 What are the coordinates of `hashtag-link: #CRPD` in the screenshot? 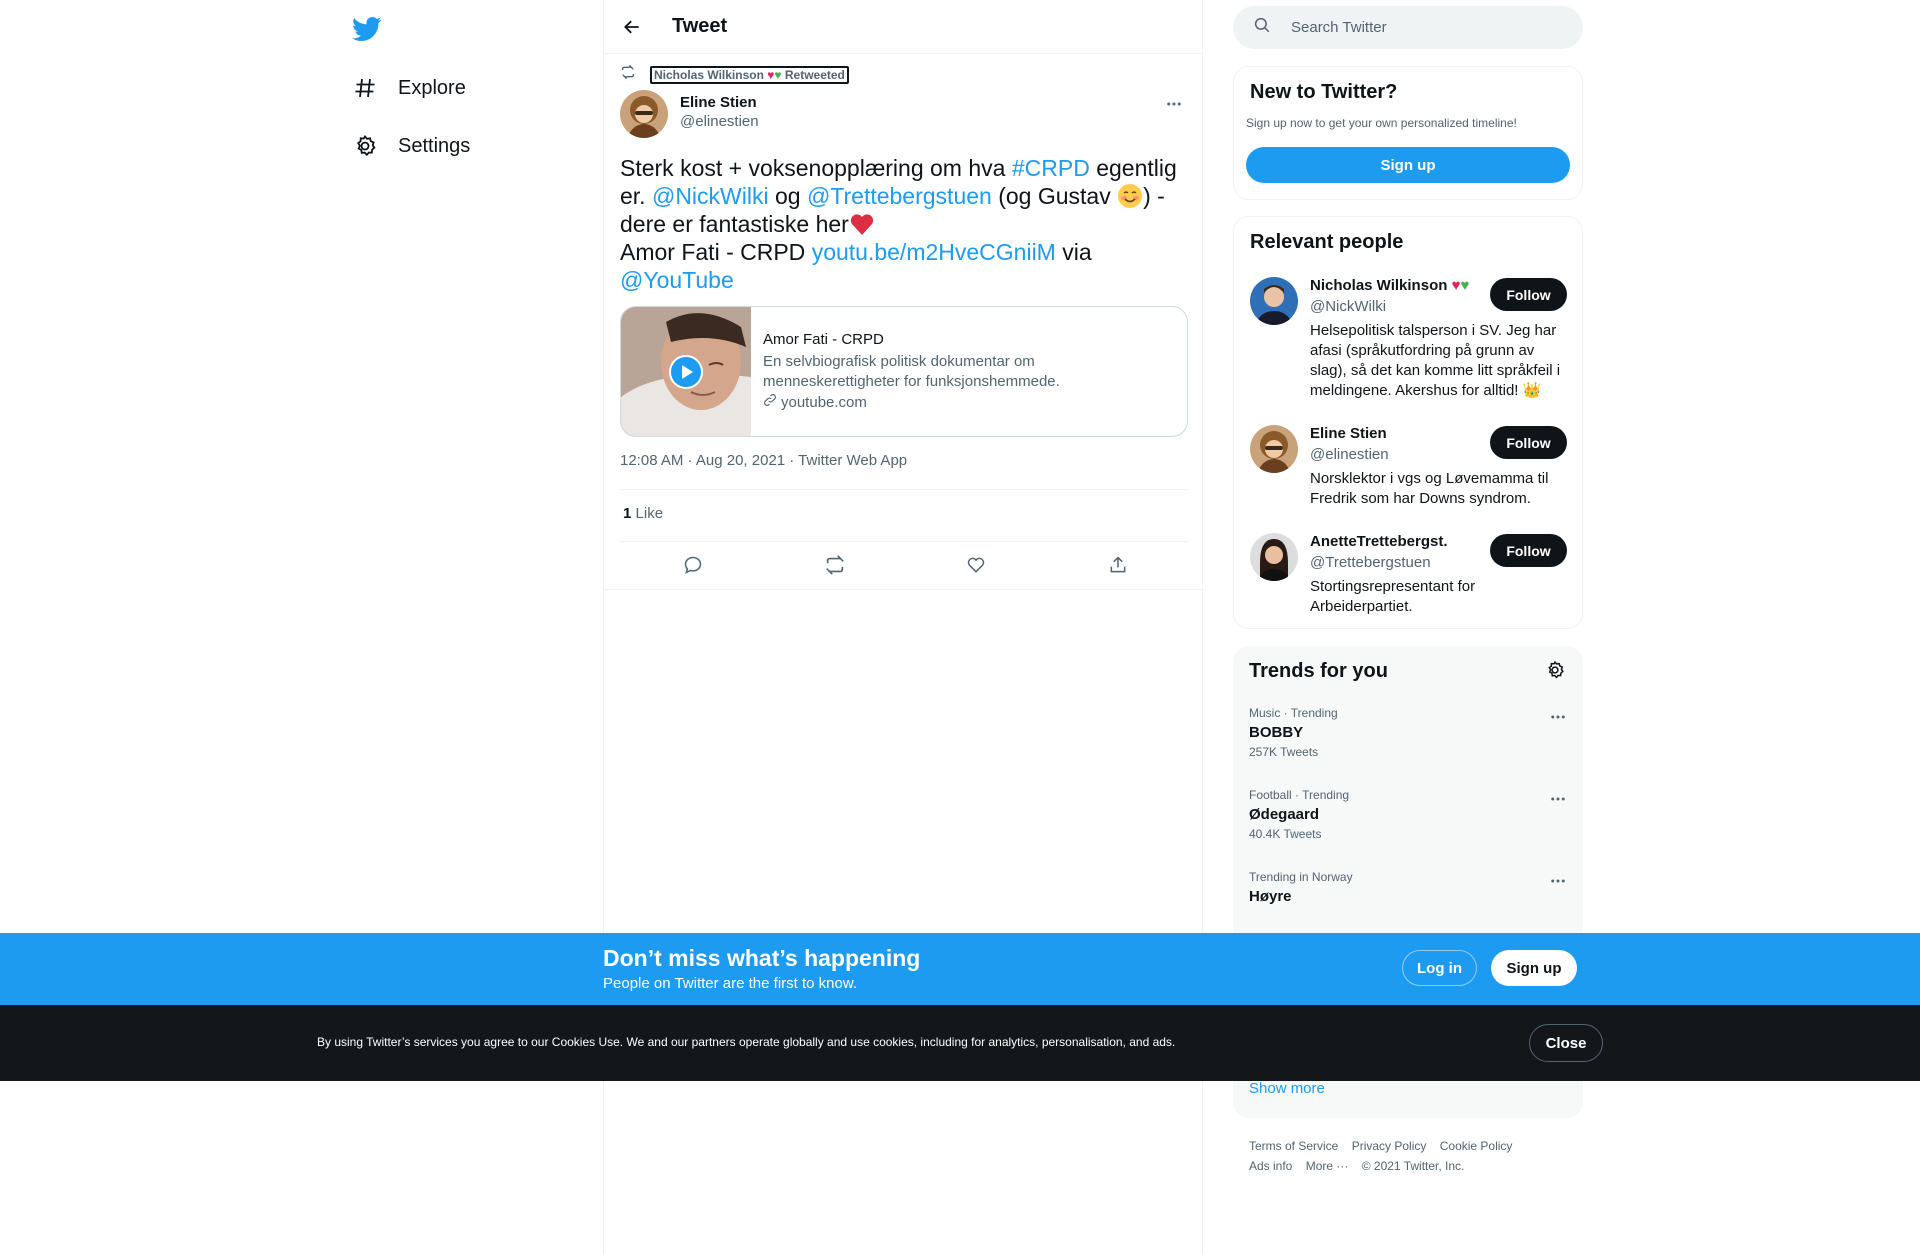 It's located at (1051, 168).